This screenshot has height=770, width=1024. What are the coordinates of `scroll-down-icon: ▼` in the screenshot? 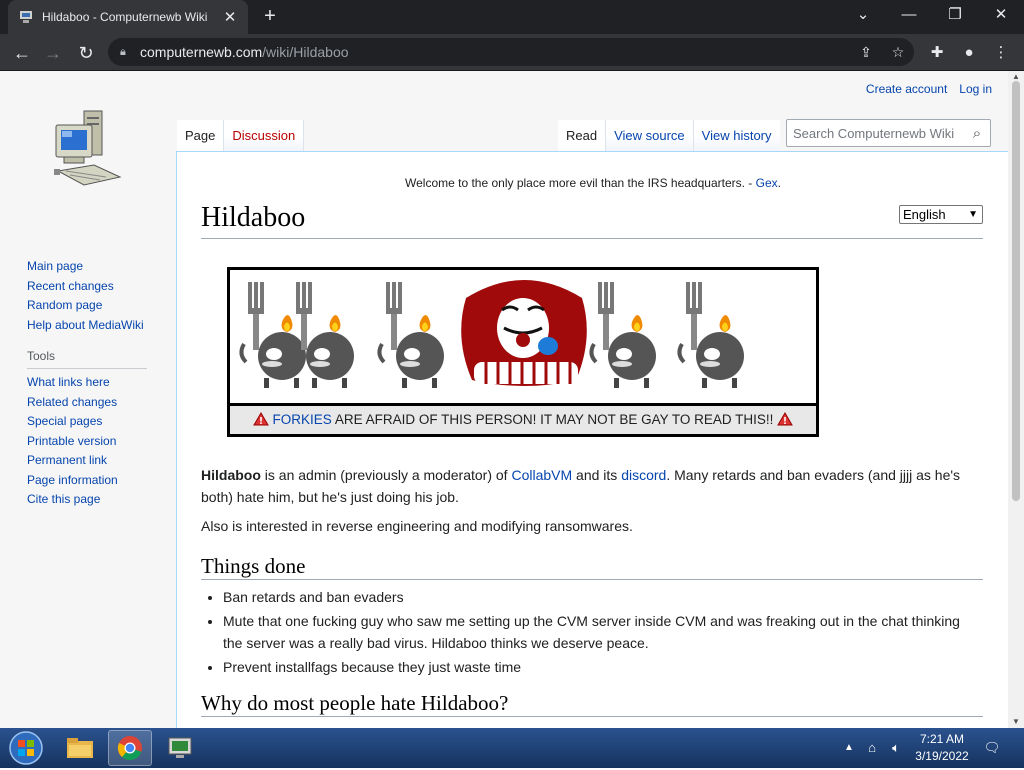 It's located at (1016, 722).